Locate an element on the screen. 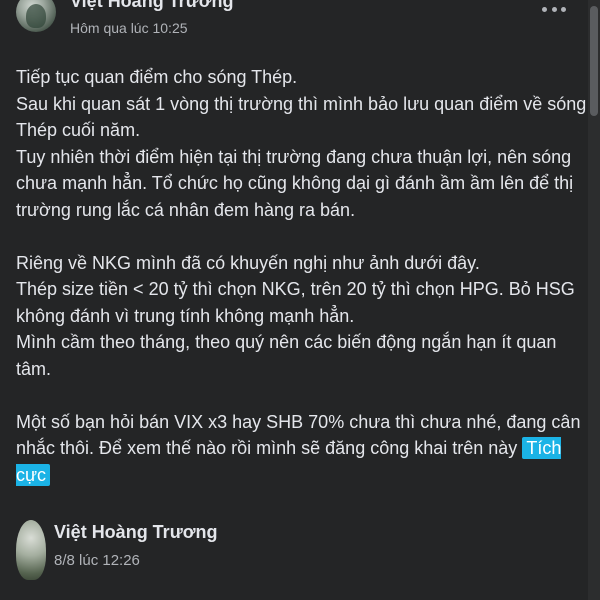 This screenshot has height=600, width=600. author-avatar is located at coordinates (36, 16).